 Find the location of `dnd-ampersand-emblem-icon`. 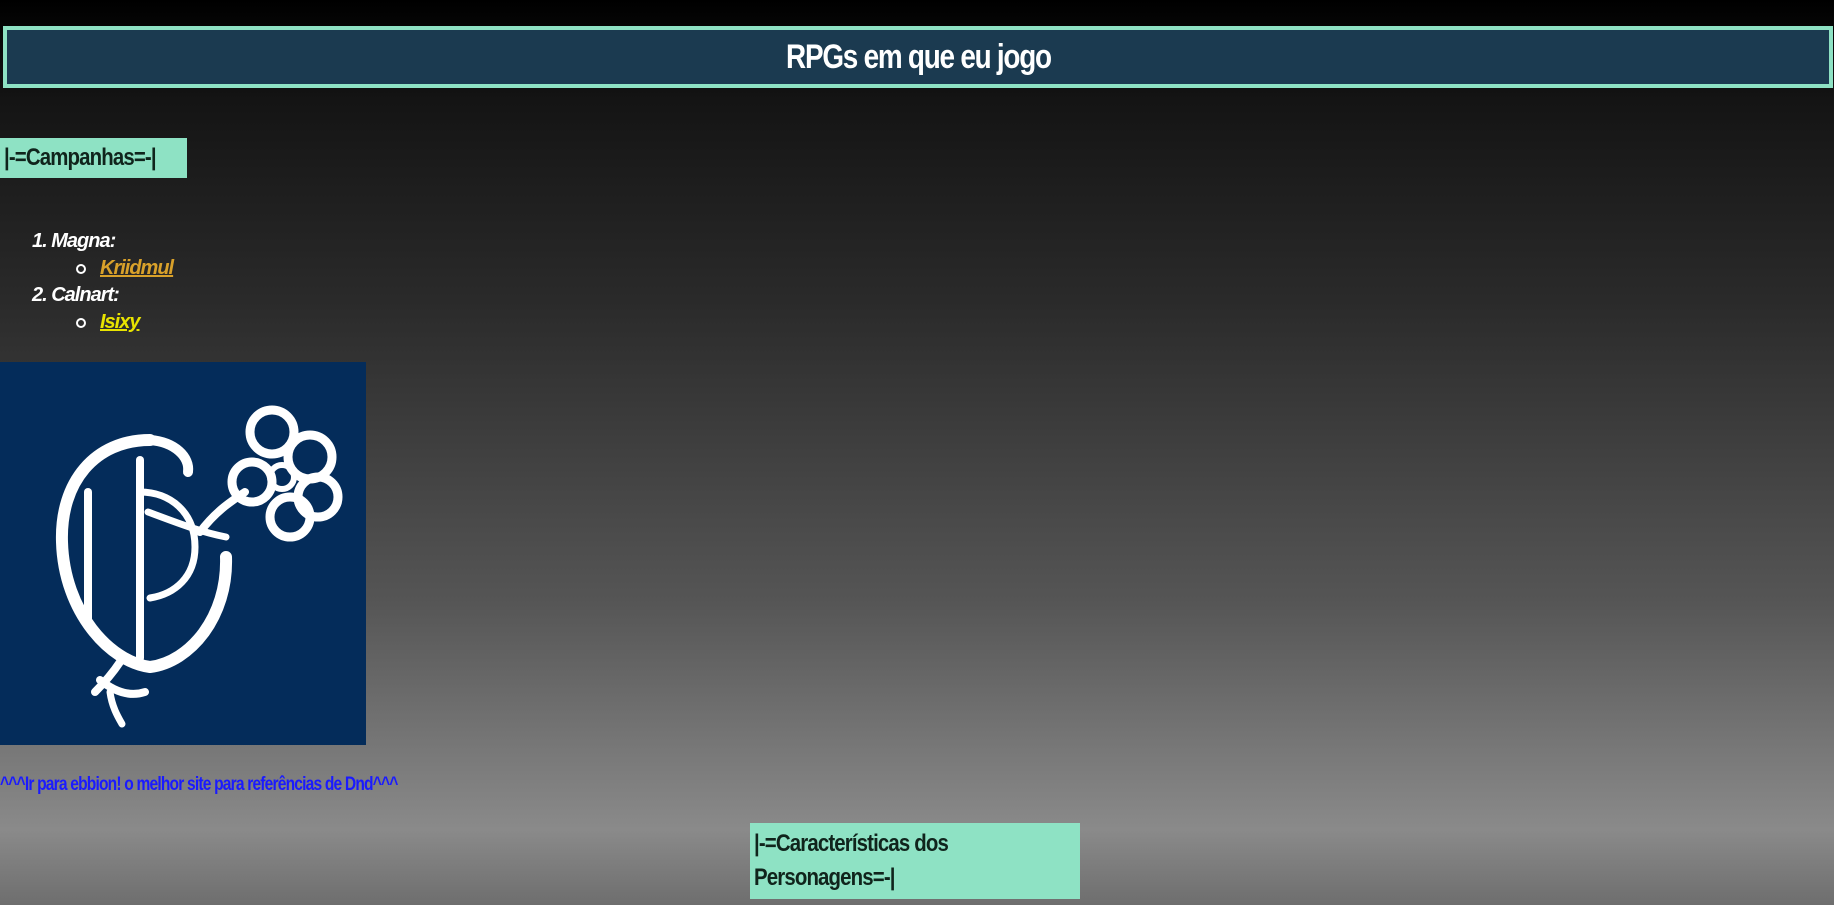

dnd-ampersand-emblem-icon is located at coordinates (183, 553).